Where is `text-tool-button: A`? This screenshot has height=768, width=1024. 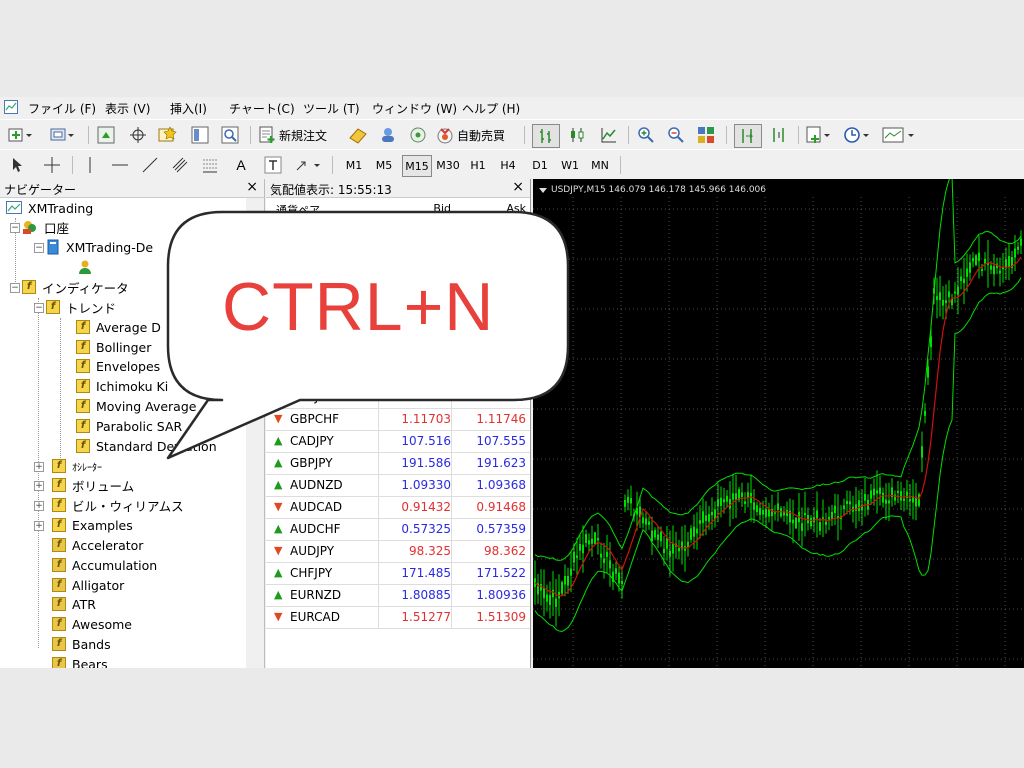
text-tool-button: A is located at coordinates (241, 165).